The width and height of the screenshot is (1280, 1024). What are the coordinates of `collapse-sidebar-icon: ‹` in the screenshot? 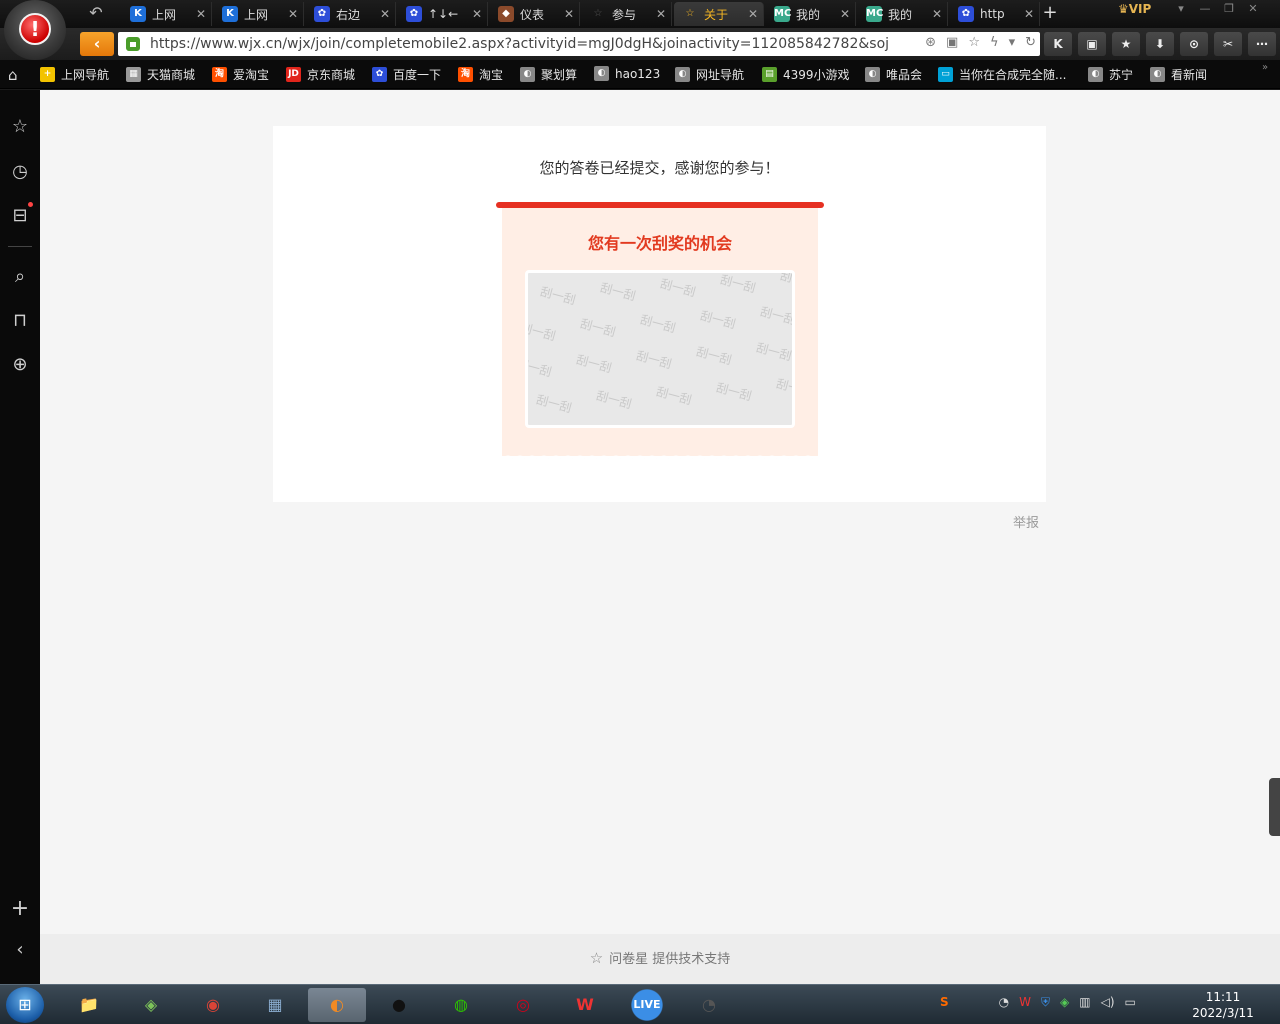 It's located at (20, 950).